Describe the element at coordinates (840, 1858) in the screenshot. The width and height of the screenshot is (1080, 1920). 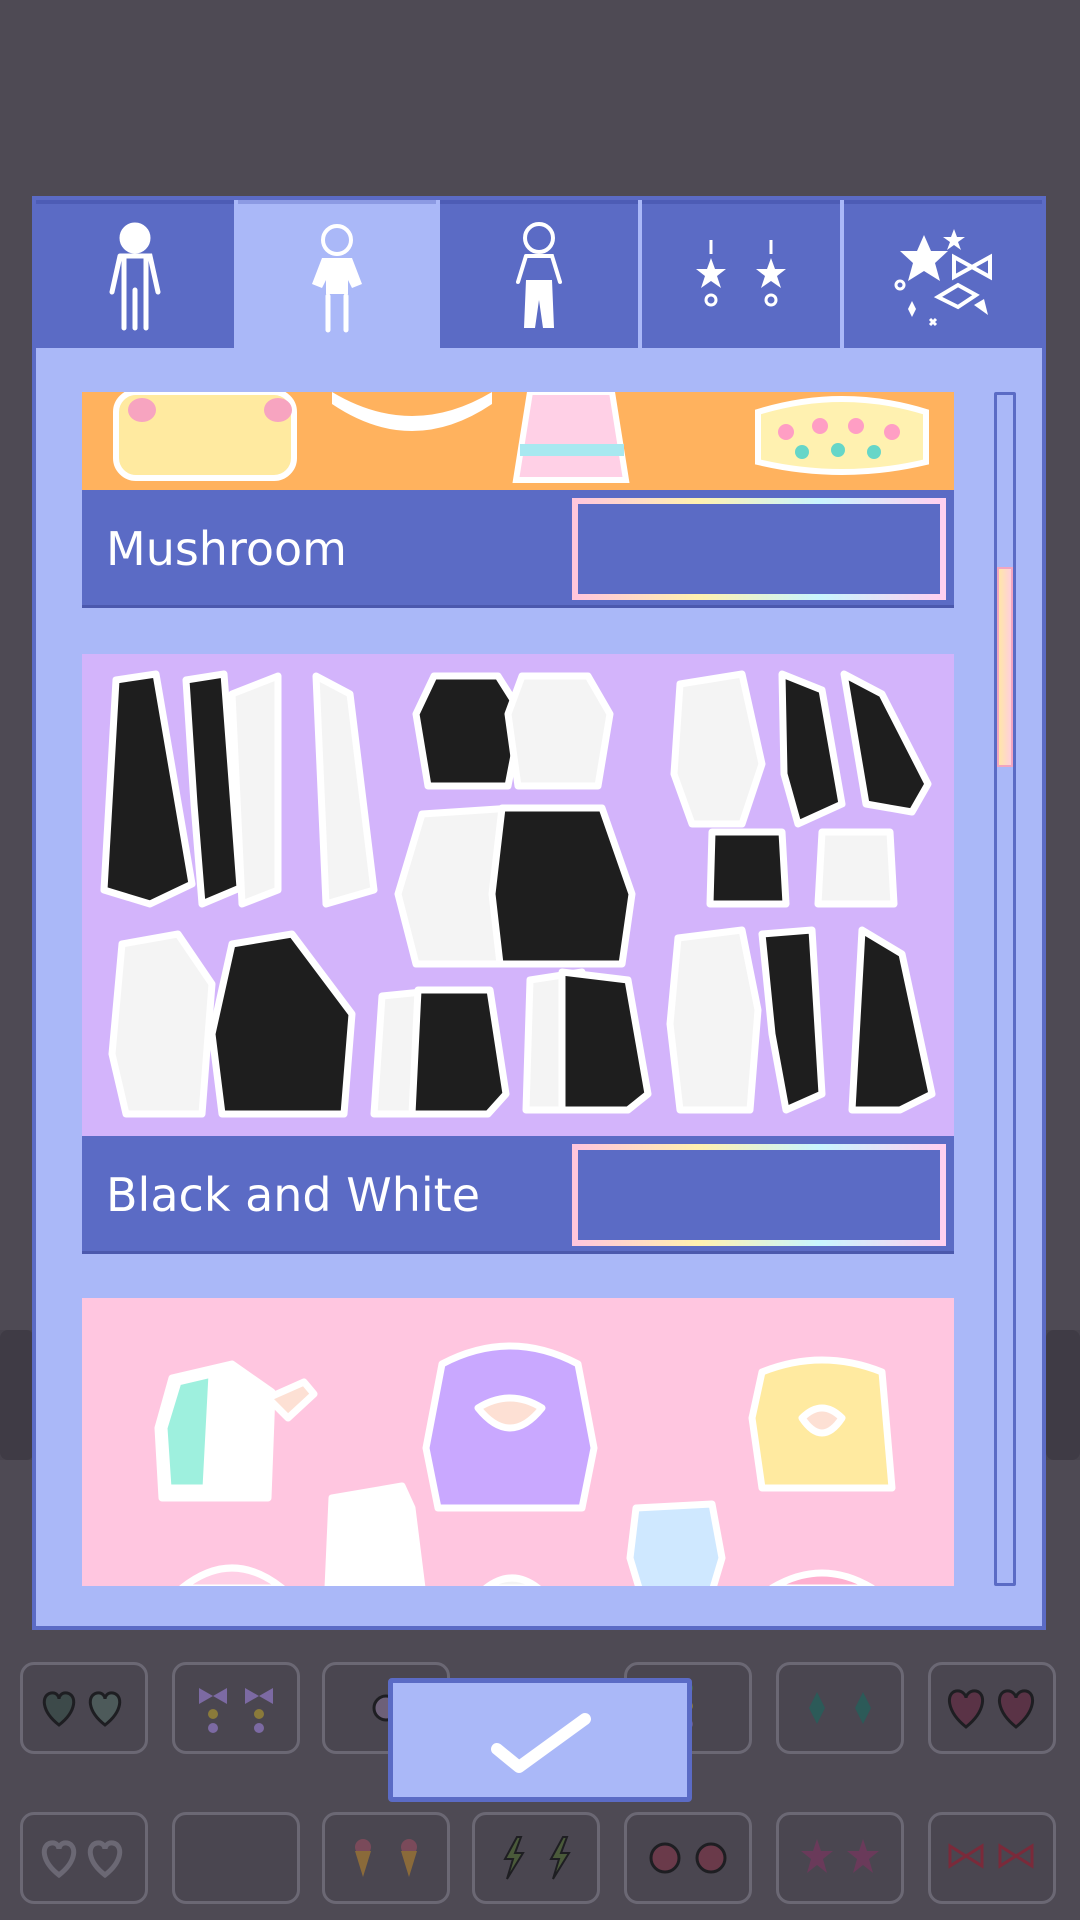
I see `item-star-earrings` at that location.